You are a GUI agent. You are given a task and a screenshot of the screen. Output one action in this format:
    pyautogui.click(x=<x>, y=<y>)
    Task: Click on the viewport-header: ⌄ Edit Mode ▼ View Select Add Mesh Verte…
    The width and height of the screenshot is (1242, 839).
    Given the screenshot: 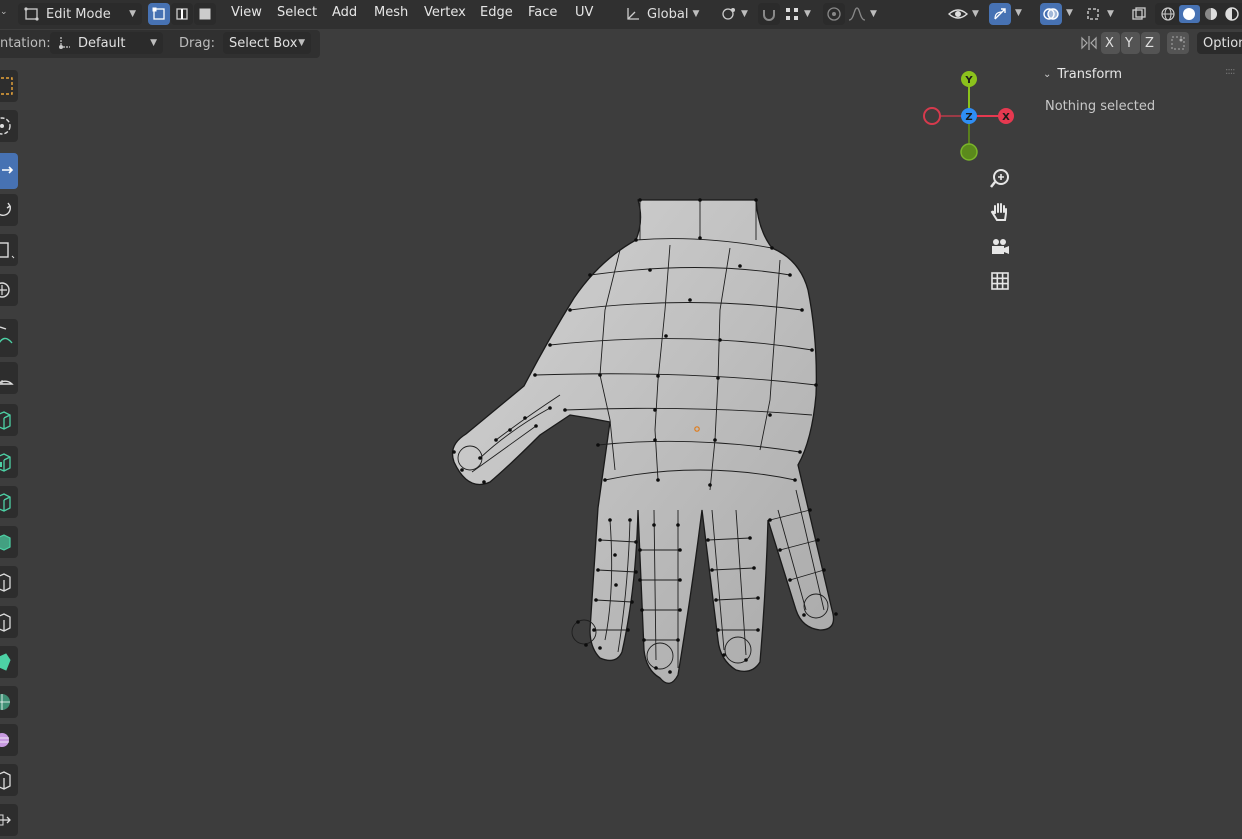 What is the action you would take?
    pyautogui.click(x=621, y=14)
    